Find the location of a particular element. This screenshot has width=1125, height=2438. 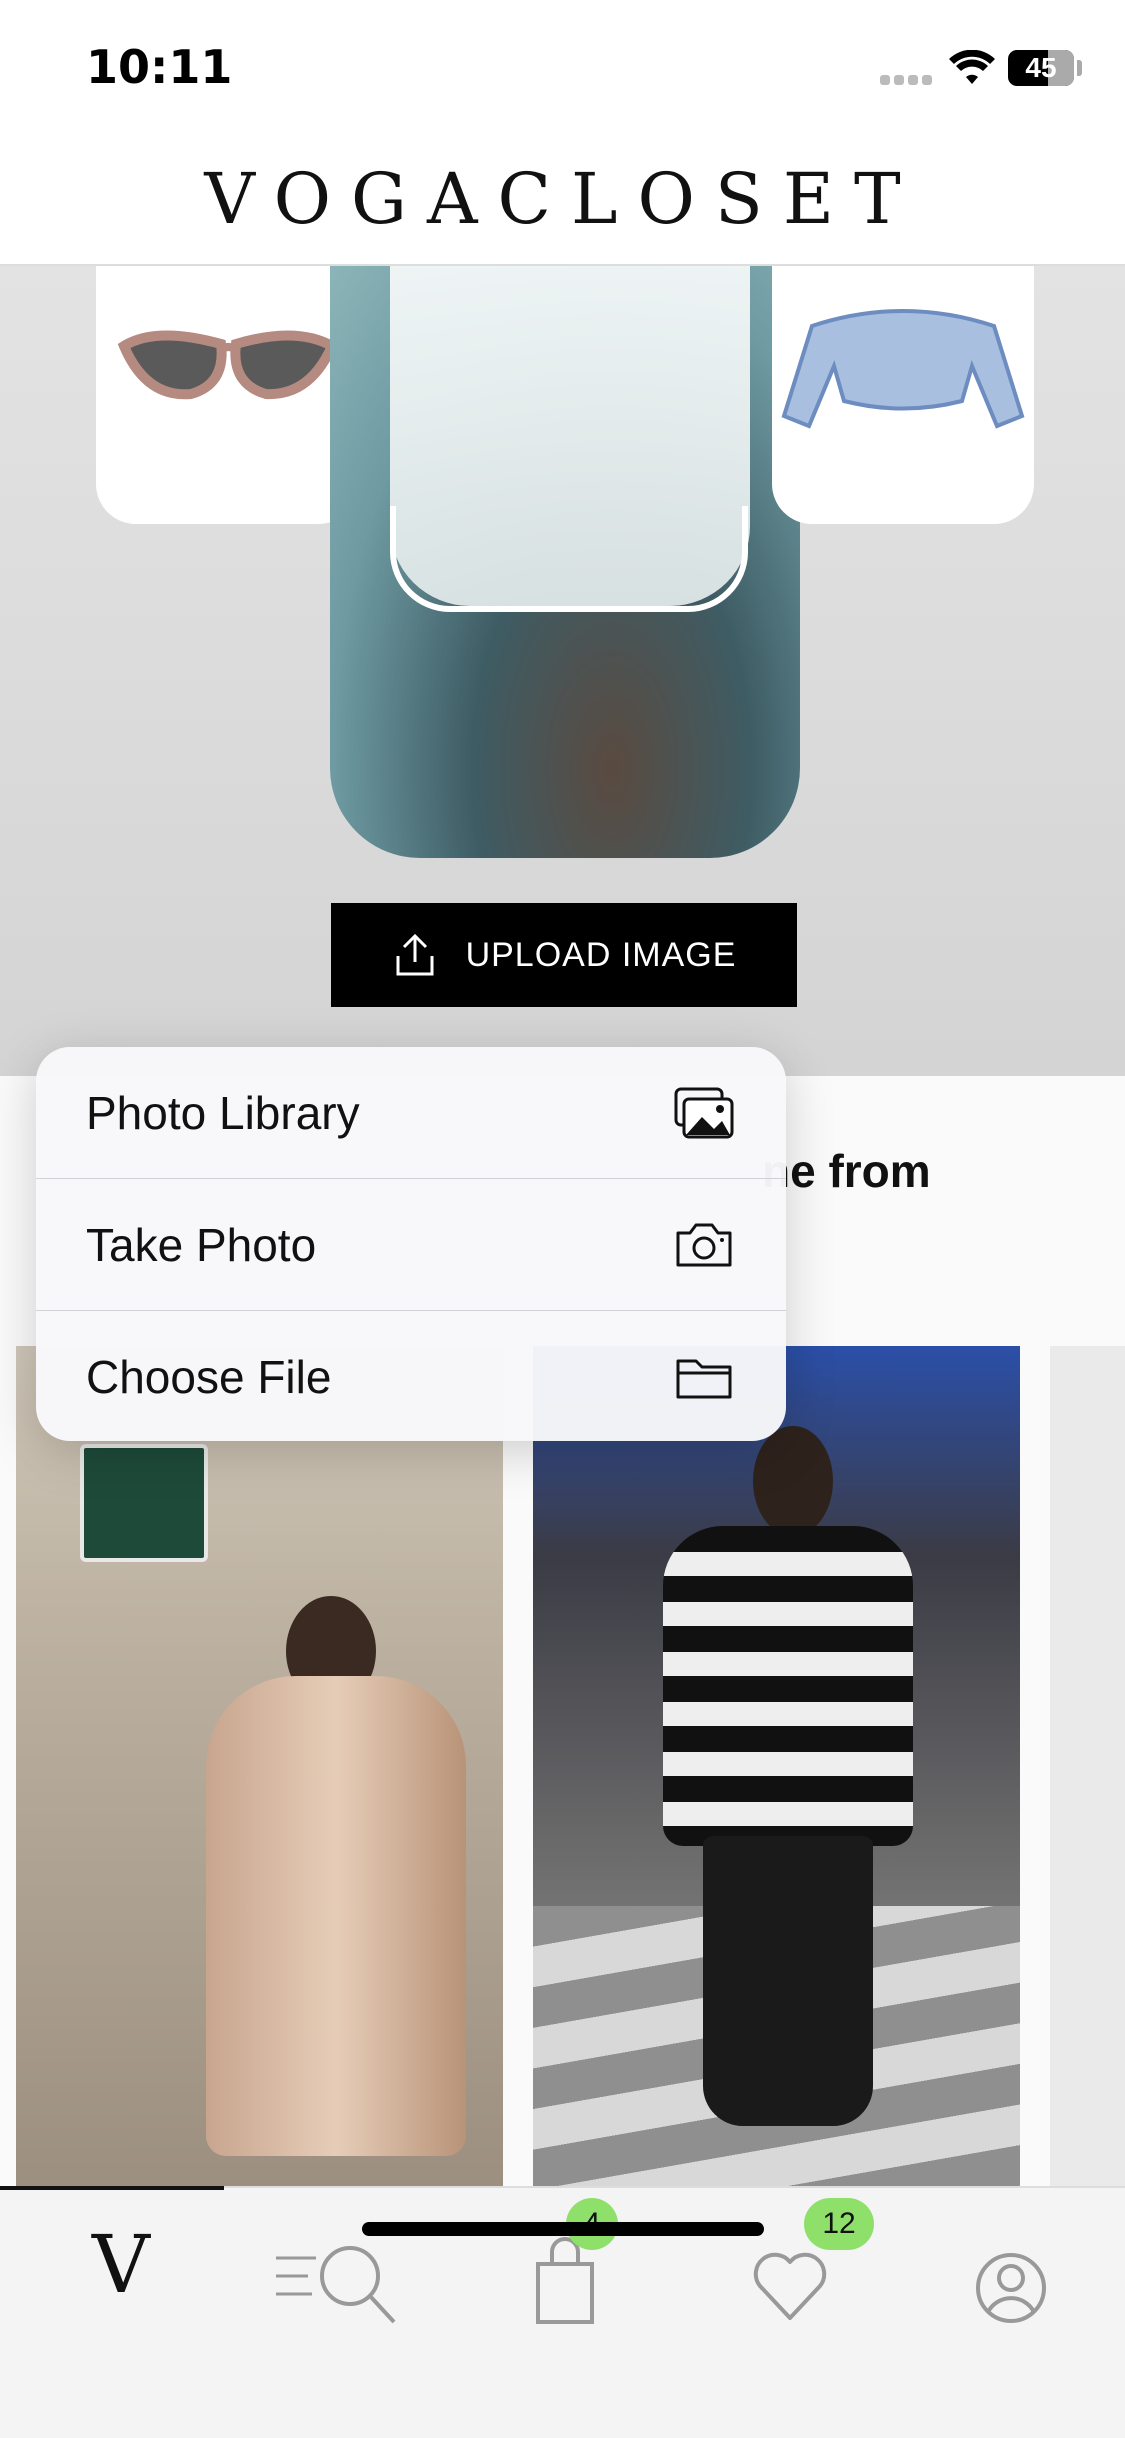

main-photo is located at coordinates (565, 562).